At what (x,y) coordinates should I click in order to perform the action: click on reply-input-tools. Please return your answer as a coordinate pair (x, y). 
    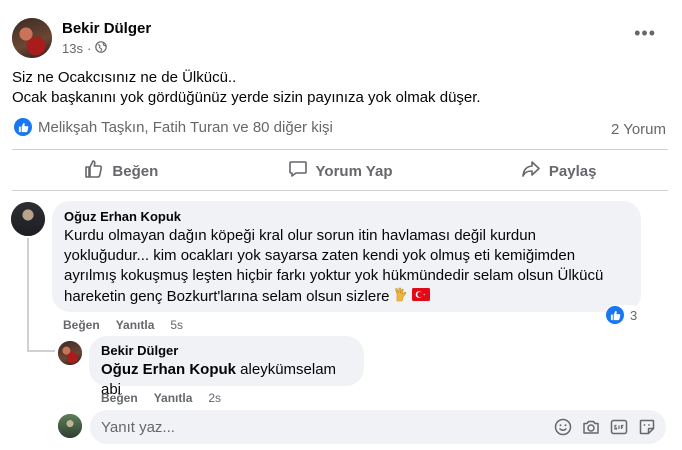
    Looking at the image, I should click on (605, 427).